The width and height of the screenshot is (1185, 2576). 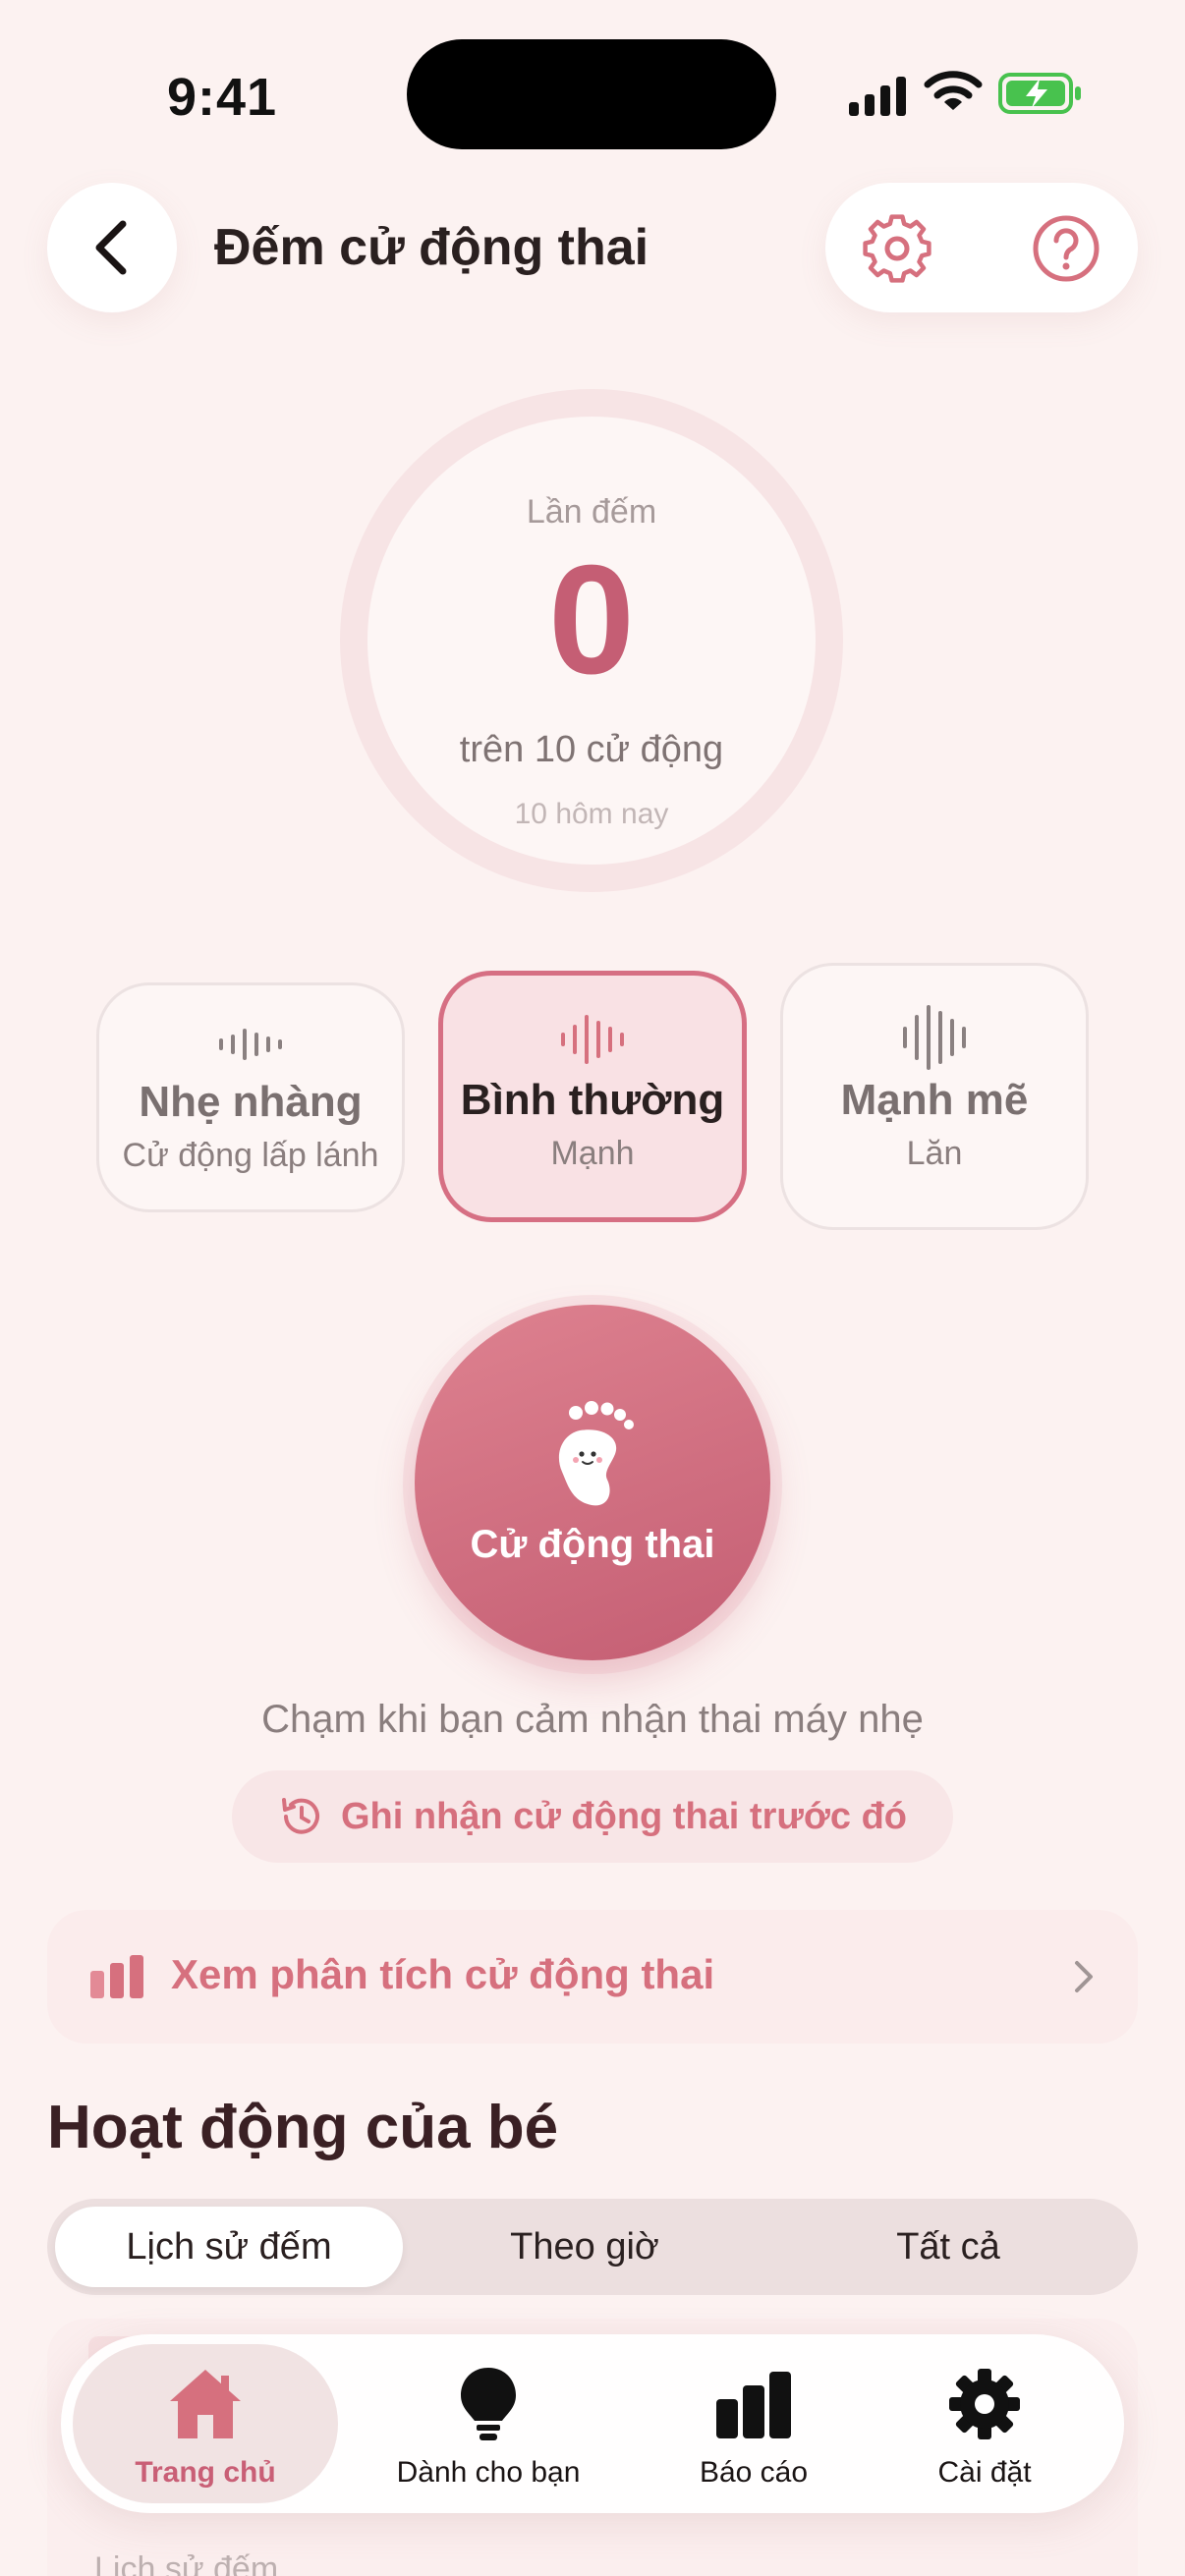 I want to click on history-clock-icon, so click(x=300, y=1816).